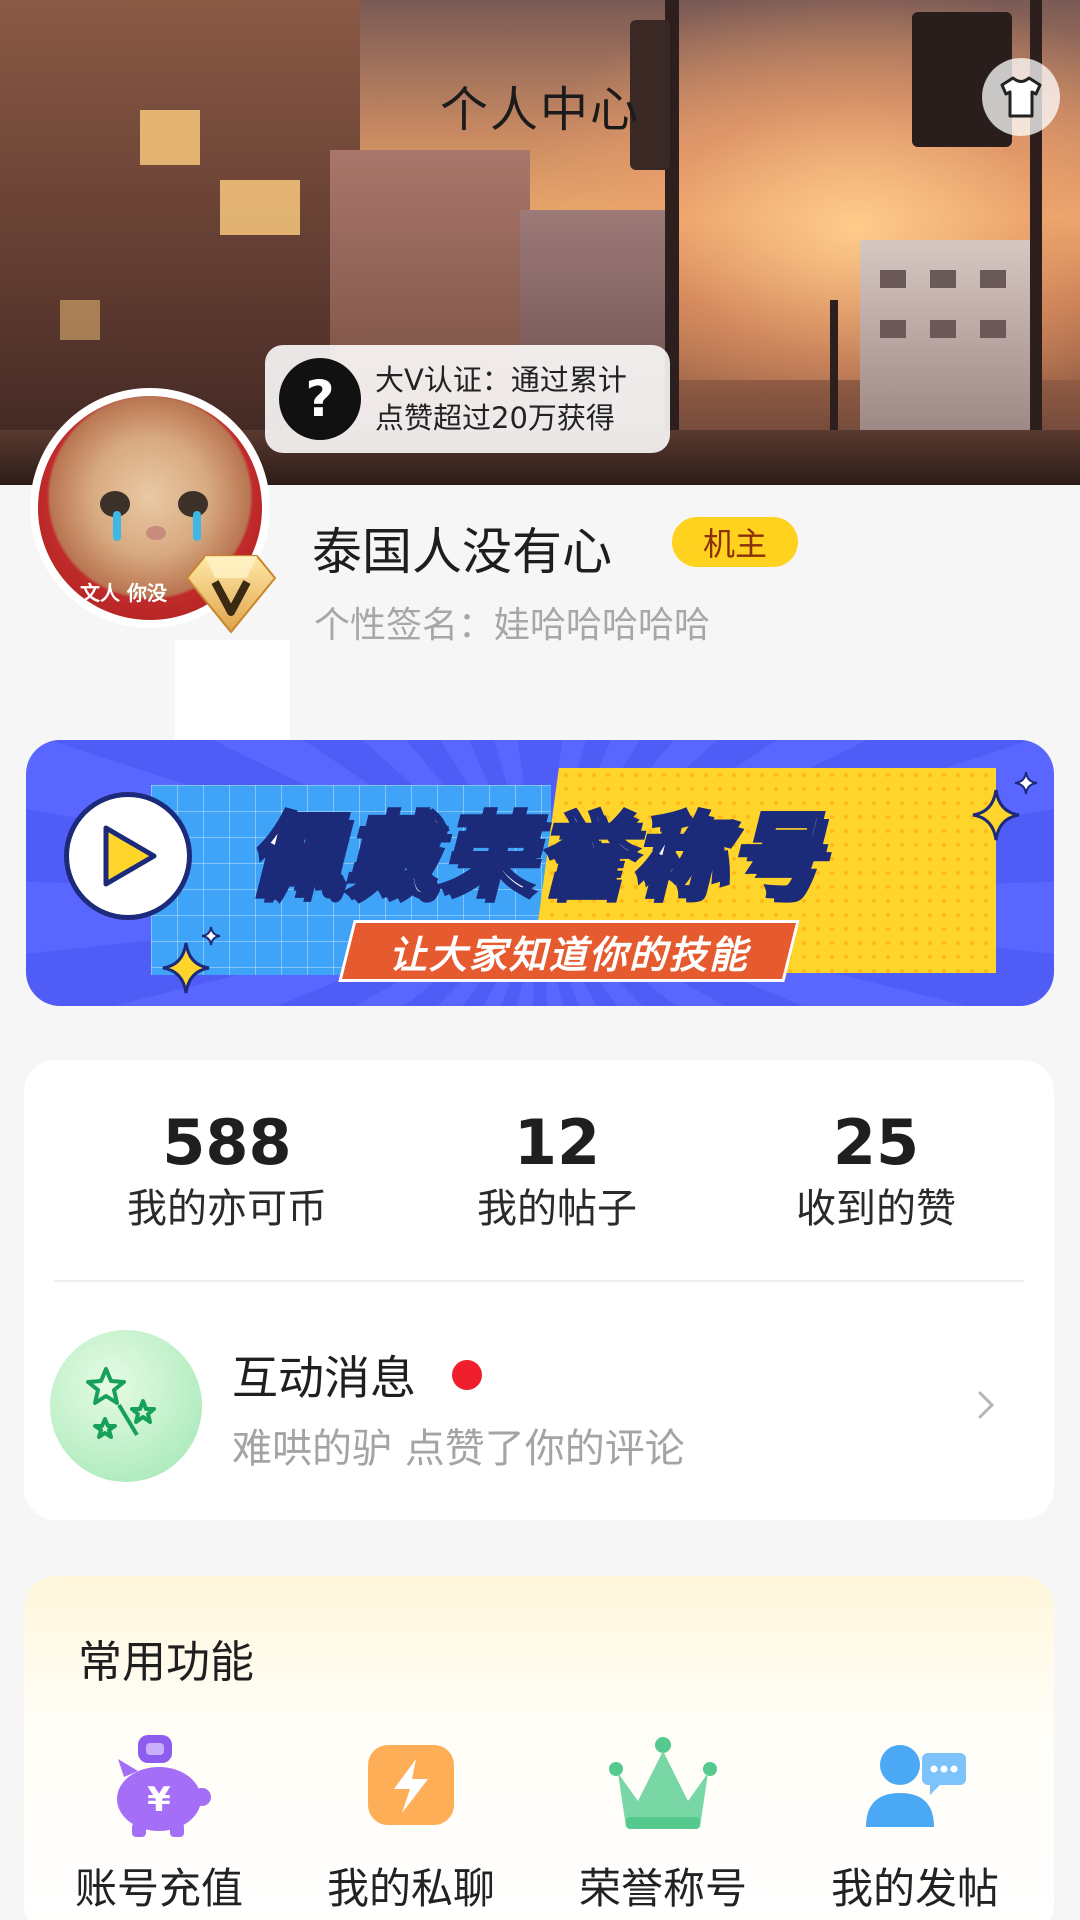  Describe the element at coordinates (227, 1142) in the screenshot. I see `stat-value: 588` at that location.